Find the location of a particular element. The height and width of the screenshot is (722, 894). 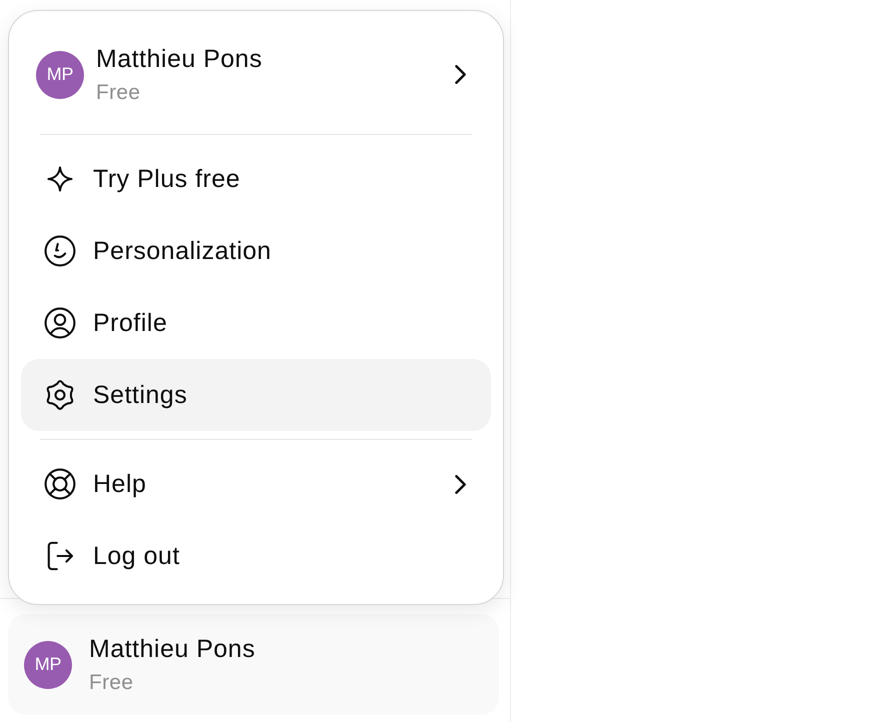

user-name: Matthieu Pons is located at coordinates (172, 649).